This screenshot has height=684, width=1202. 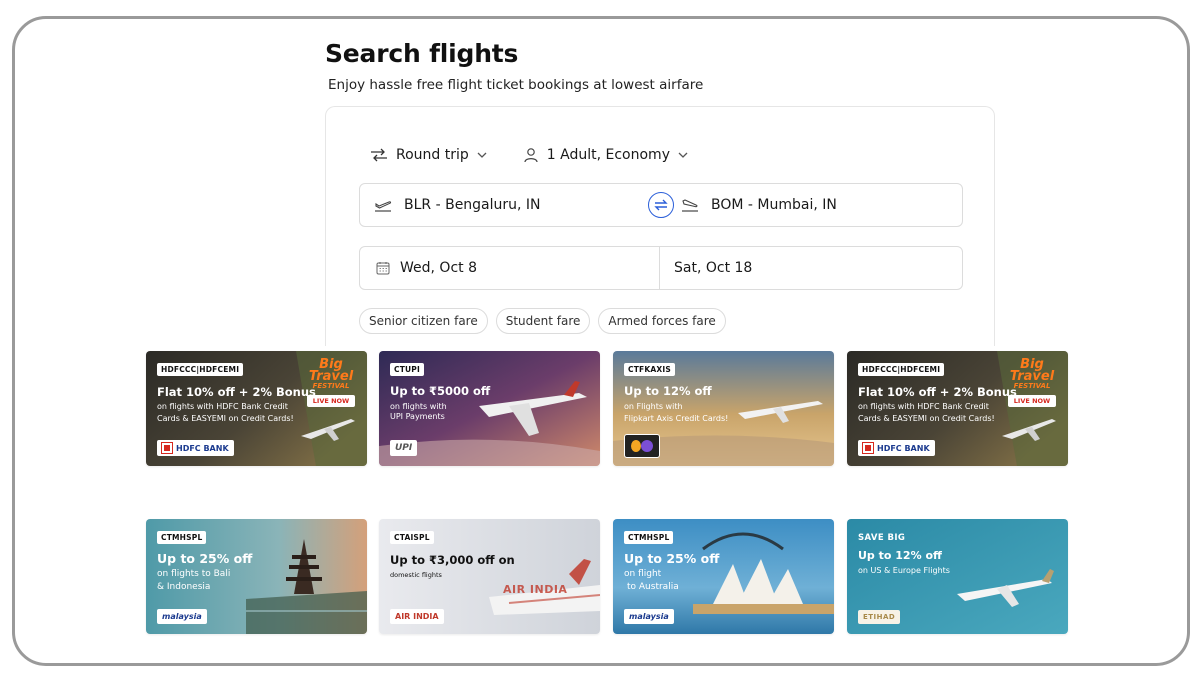 What do you see at coordinates (383, 206) in the screenshot?
I see `takeoff-icon` at bounding box center [383, 206].